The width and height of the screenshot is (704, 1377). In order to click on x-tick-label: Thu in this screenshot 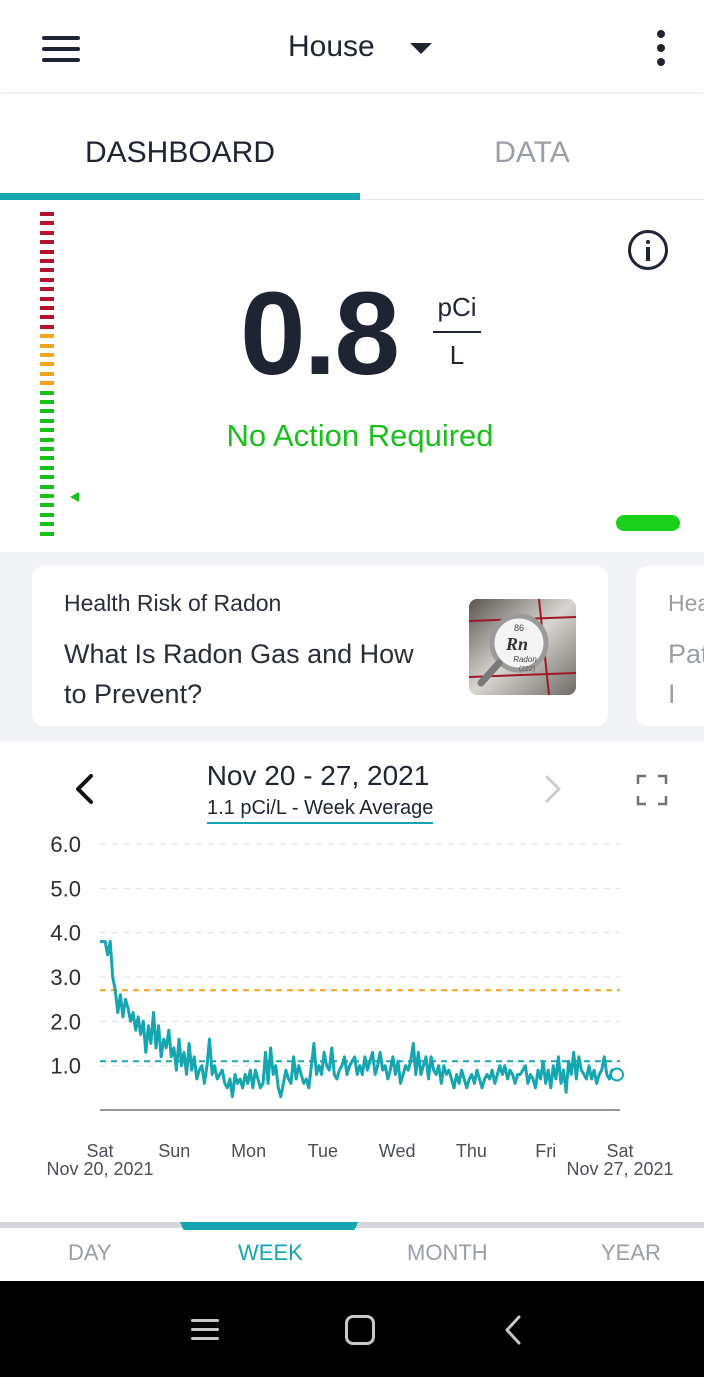, I will do `click(471, 1151)`.